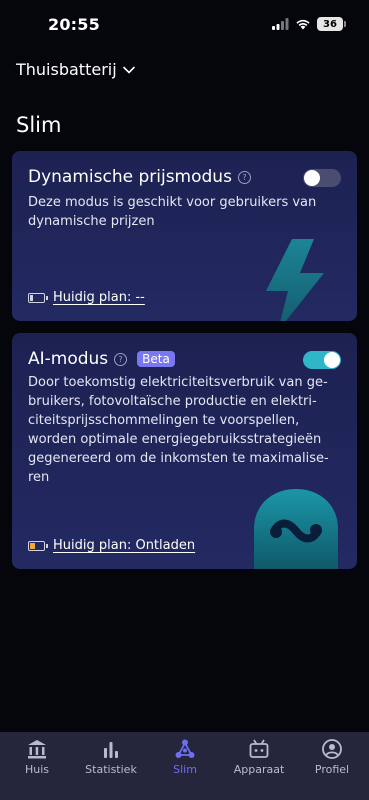  What do you see at coordinates (332, 749) in the screenshot?
I see `profile-icon` at bounding box center [332, 749].